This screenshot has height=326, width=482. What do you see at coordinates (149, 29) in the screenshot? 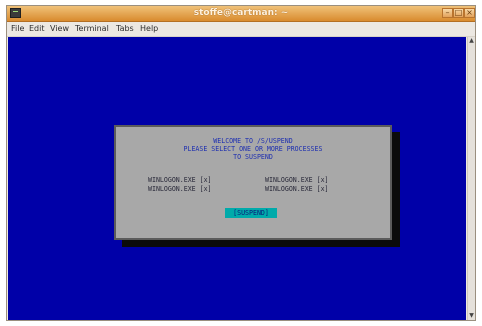
I see `menu-help: Help` at bounding box center [149, 29].